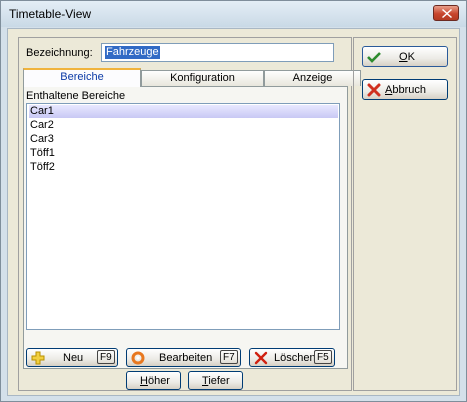 The width and height of the screenshot is (467, 402). What do you see at coordinates (261, 358) in the screenshot?
I see `delete-cross-icon` at bounding box center [261, 358].